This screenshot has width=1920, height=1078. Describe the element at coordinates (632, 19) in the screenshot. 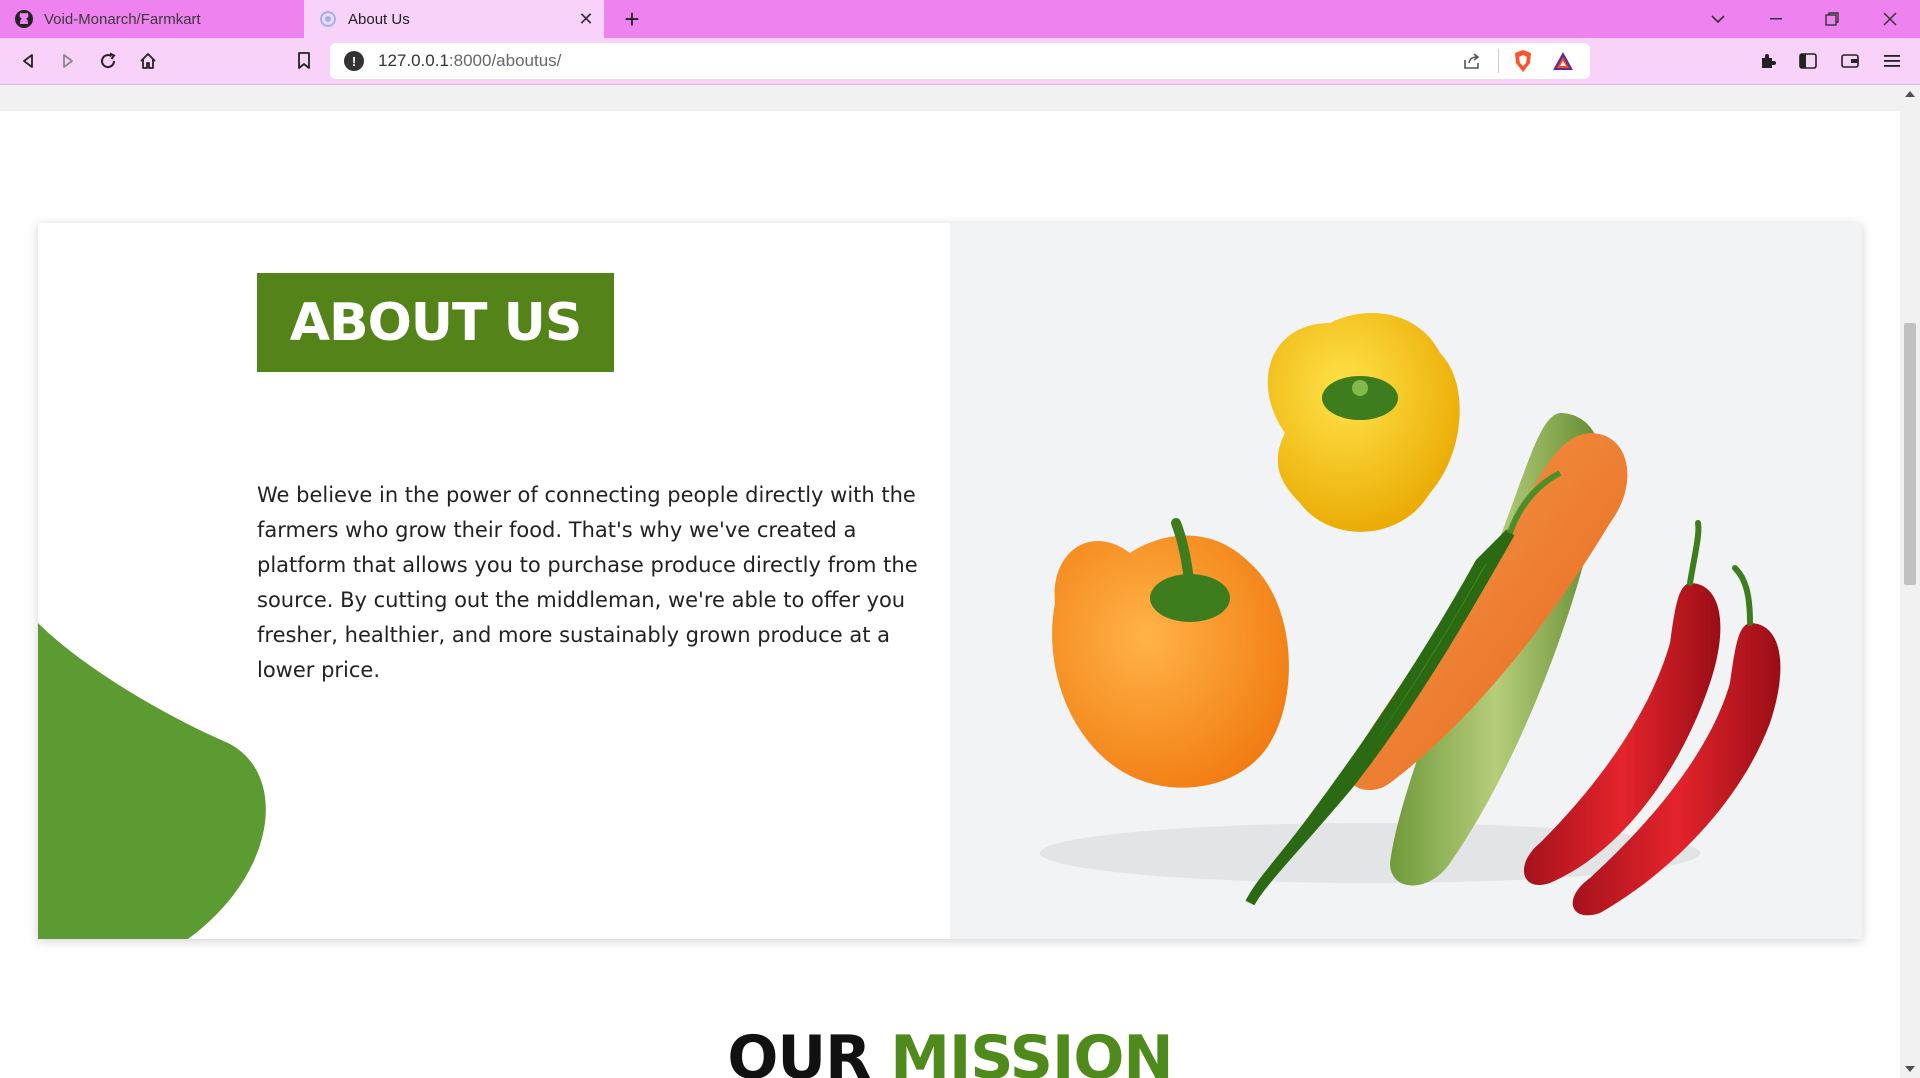

I see `new-tab-button: +` at that location.